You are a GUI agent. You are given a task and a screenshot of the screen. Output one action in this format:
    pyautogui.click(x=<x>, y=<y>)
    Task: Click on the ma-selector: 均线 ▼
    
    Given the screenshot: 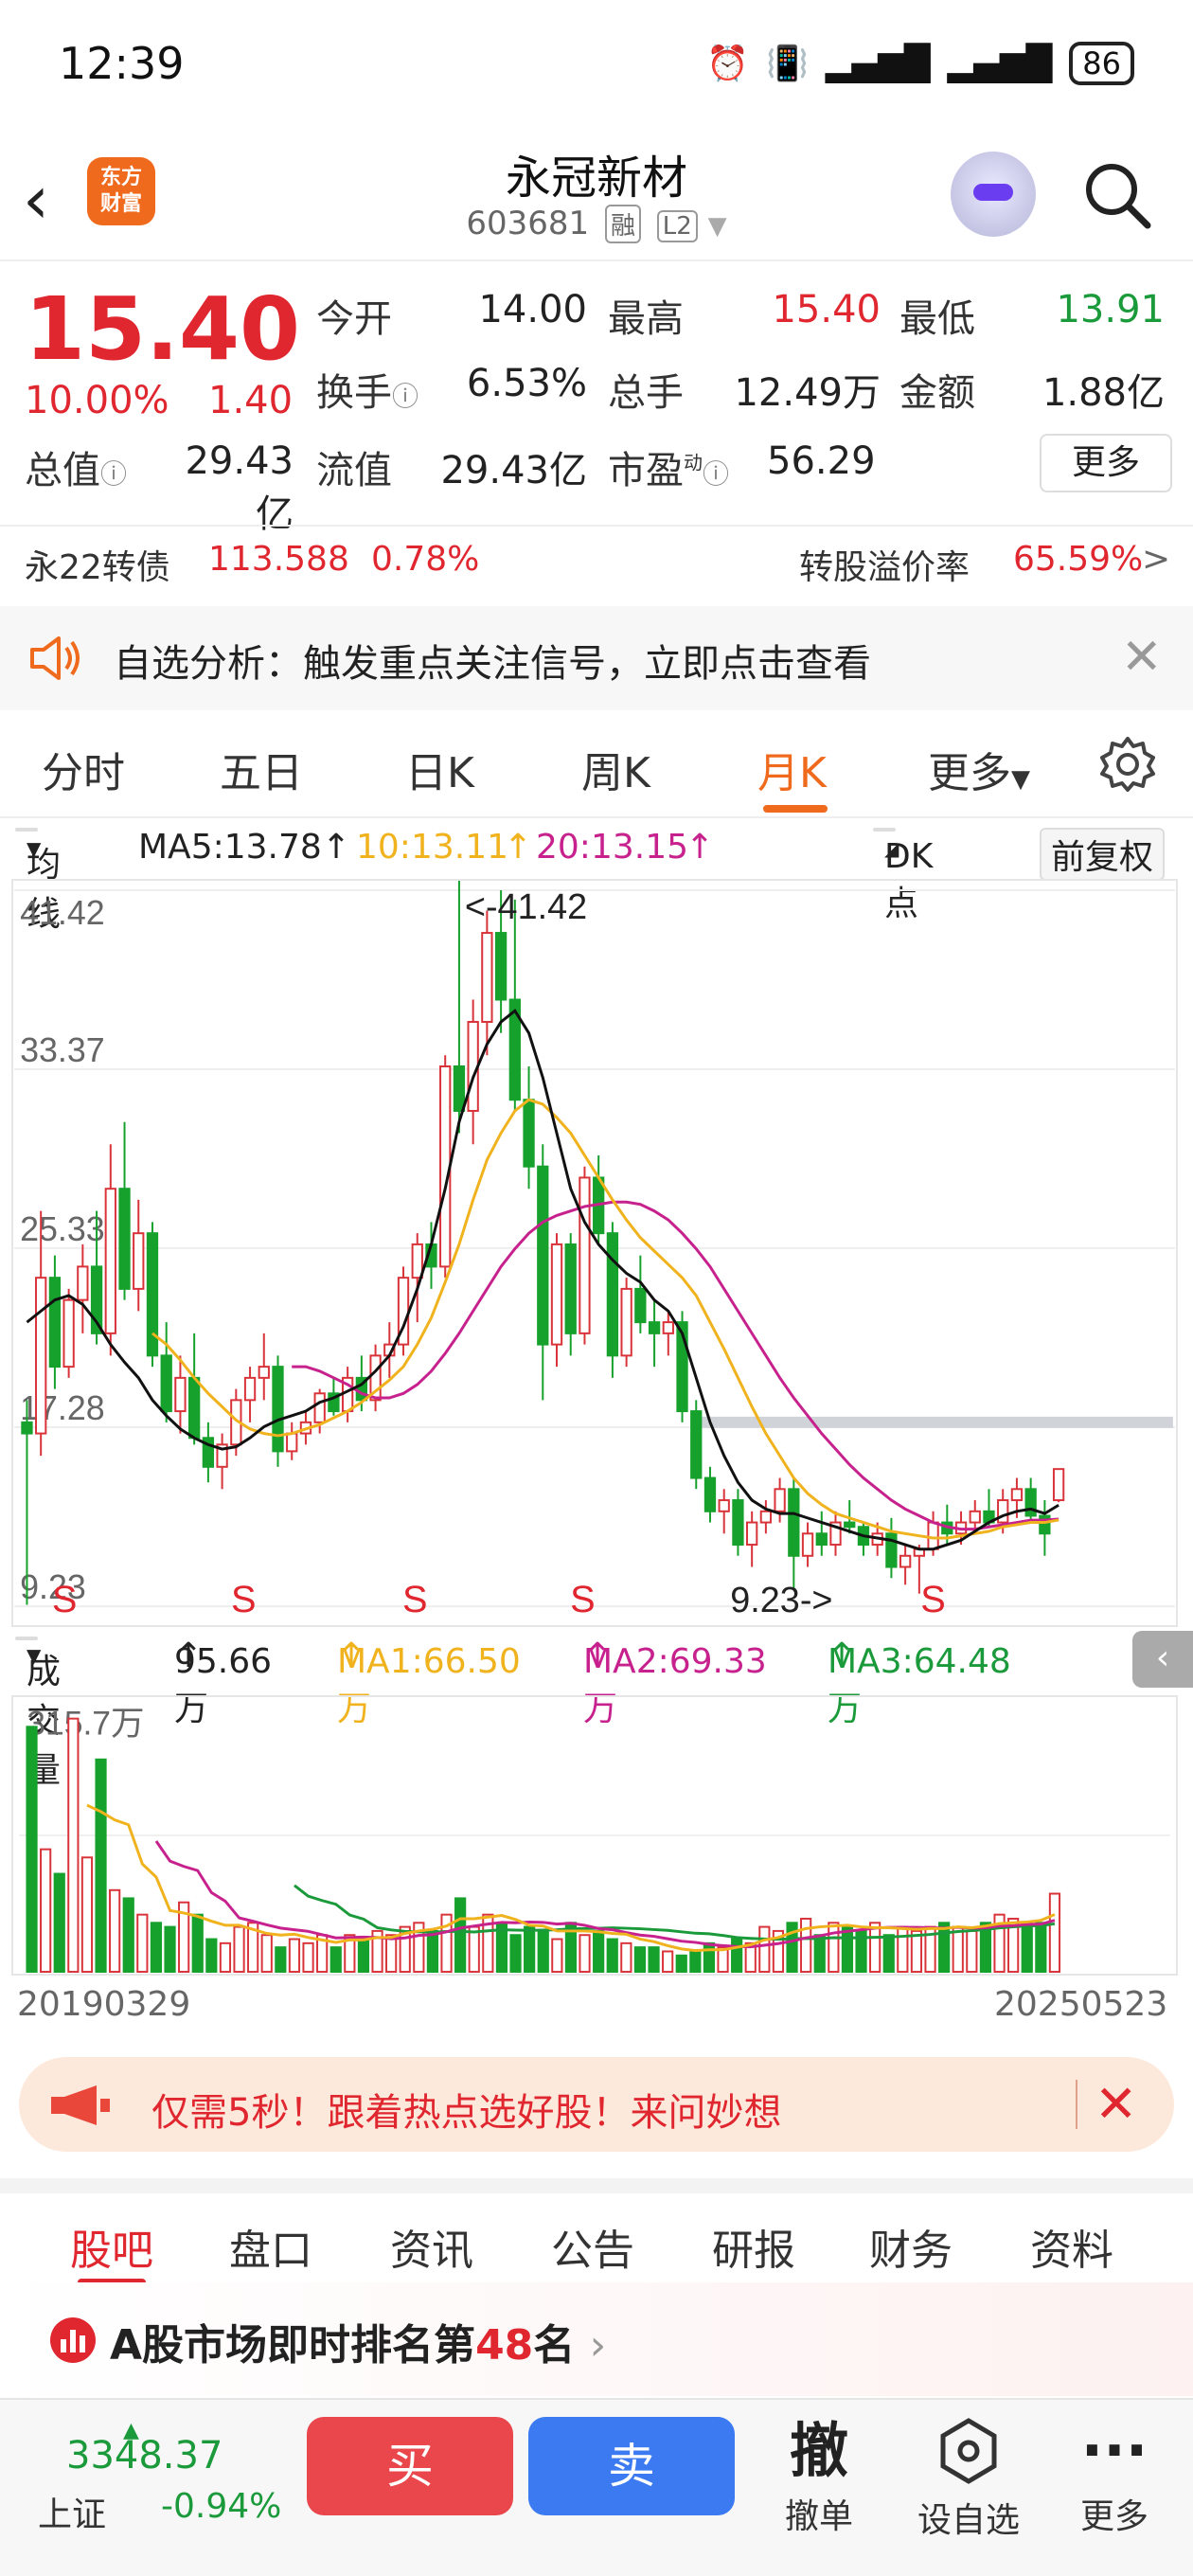 What is the action you would take?
    pyautogui.click(x=38, y=881)
    